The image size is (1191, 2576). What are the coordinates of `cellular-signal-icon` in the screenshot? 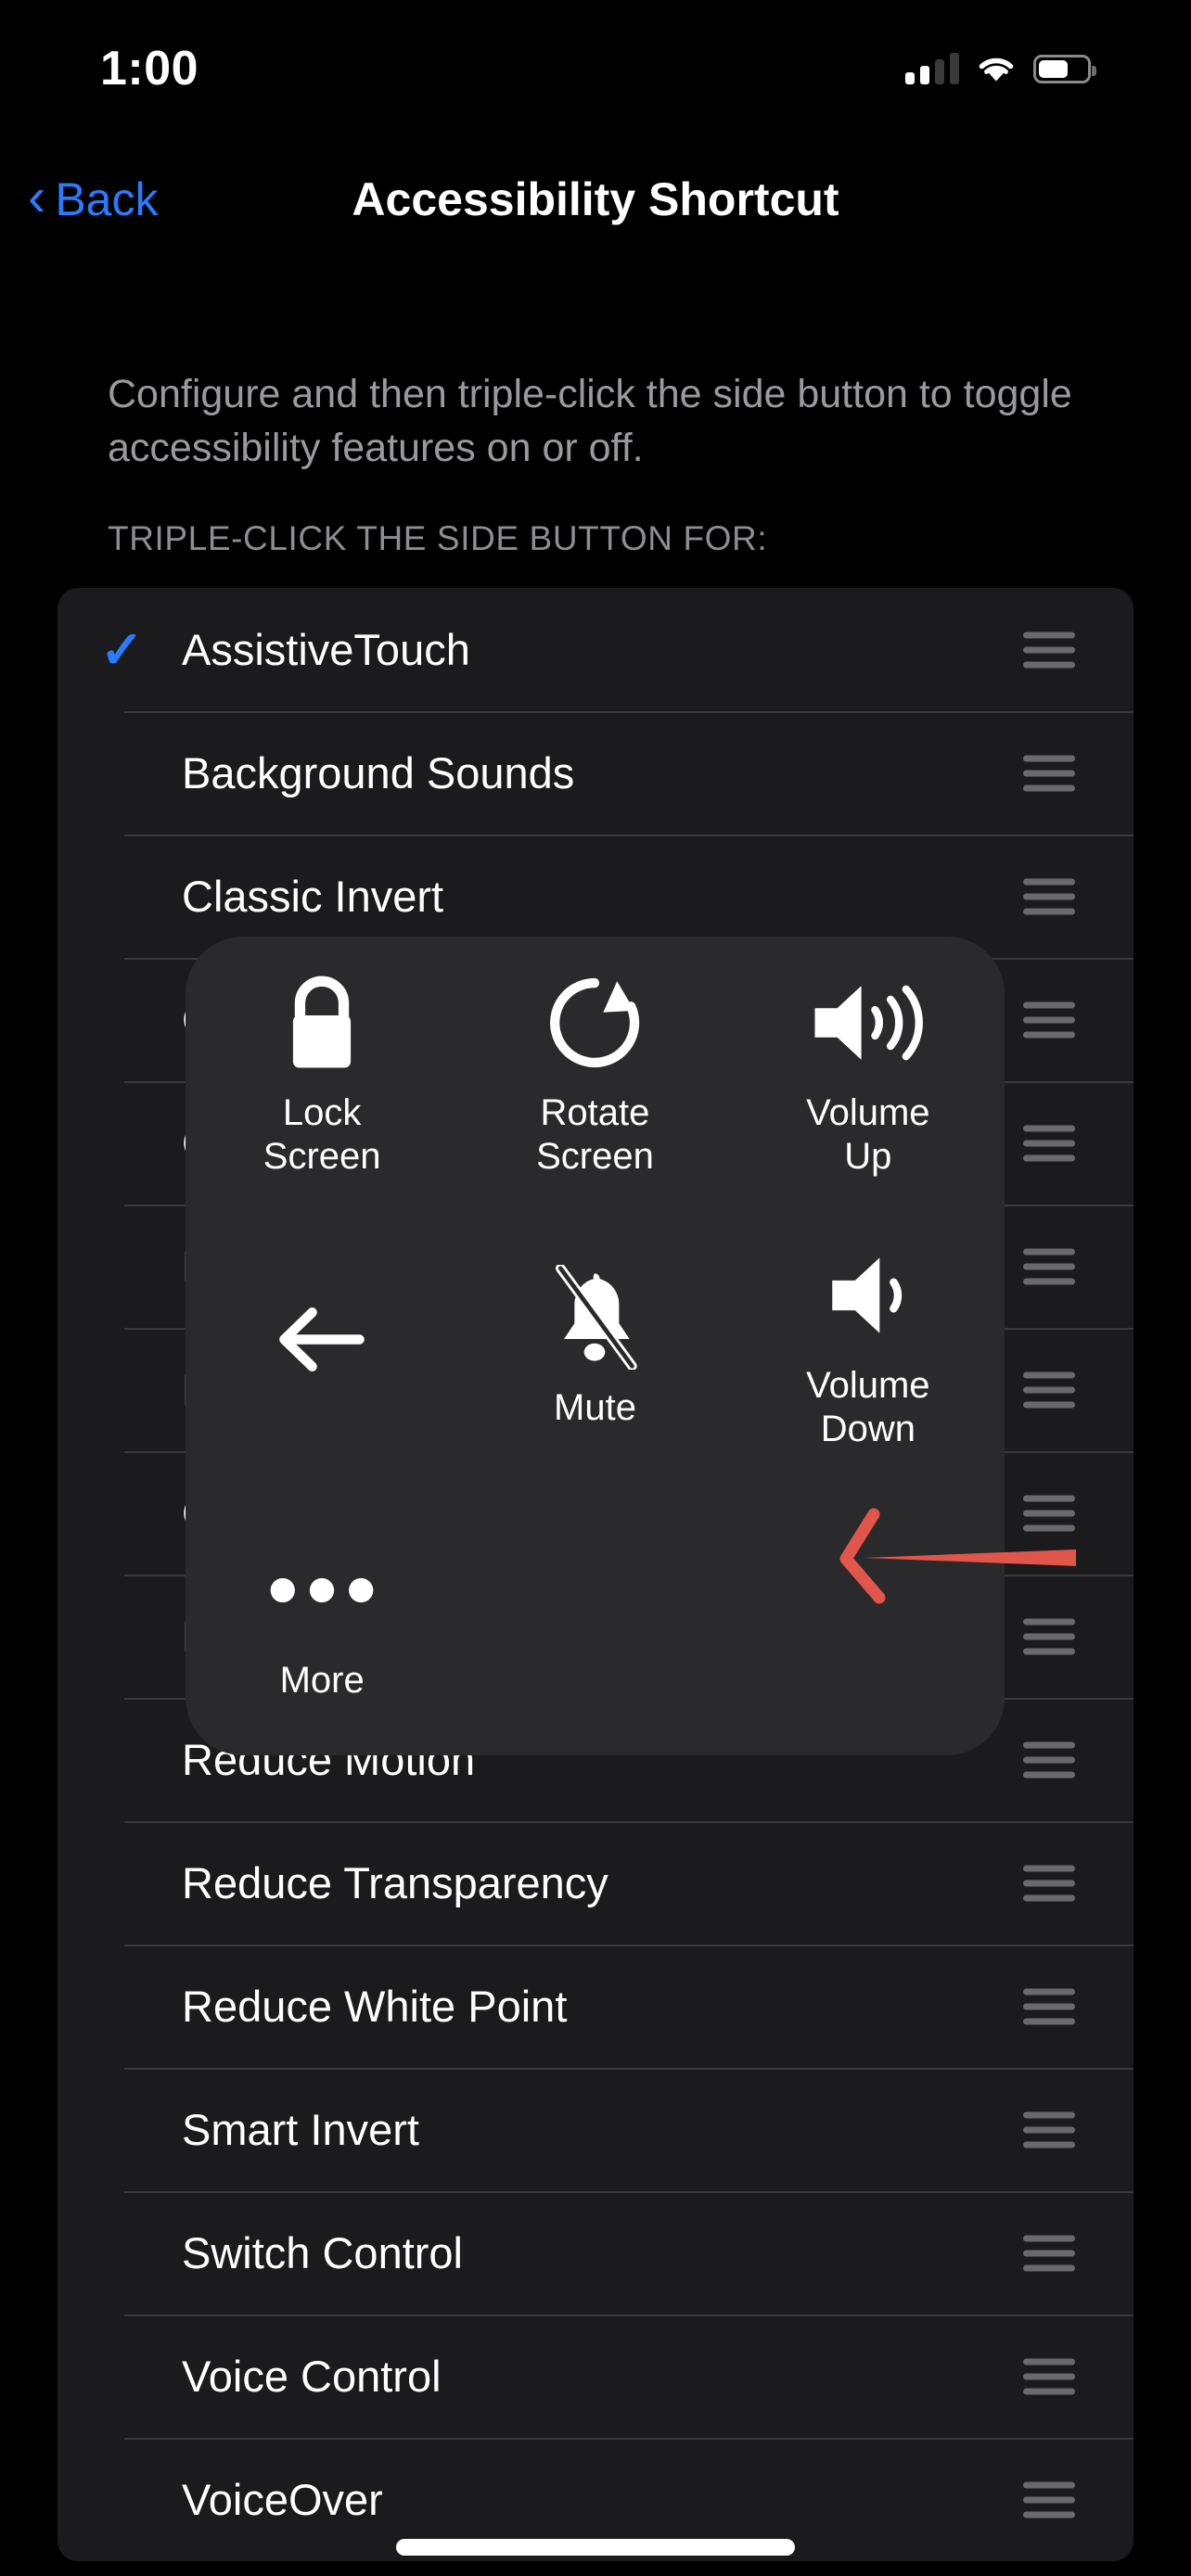 It's located at (932, 68).